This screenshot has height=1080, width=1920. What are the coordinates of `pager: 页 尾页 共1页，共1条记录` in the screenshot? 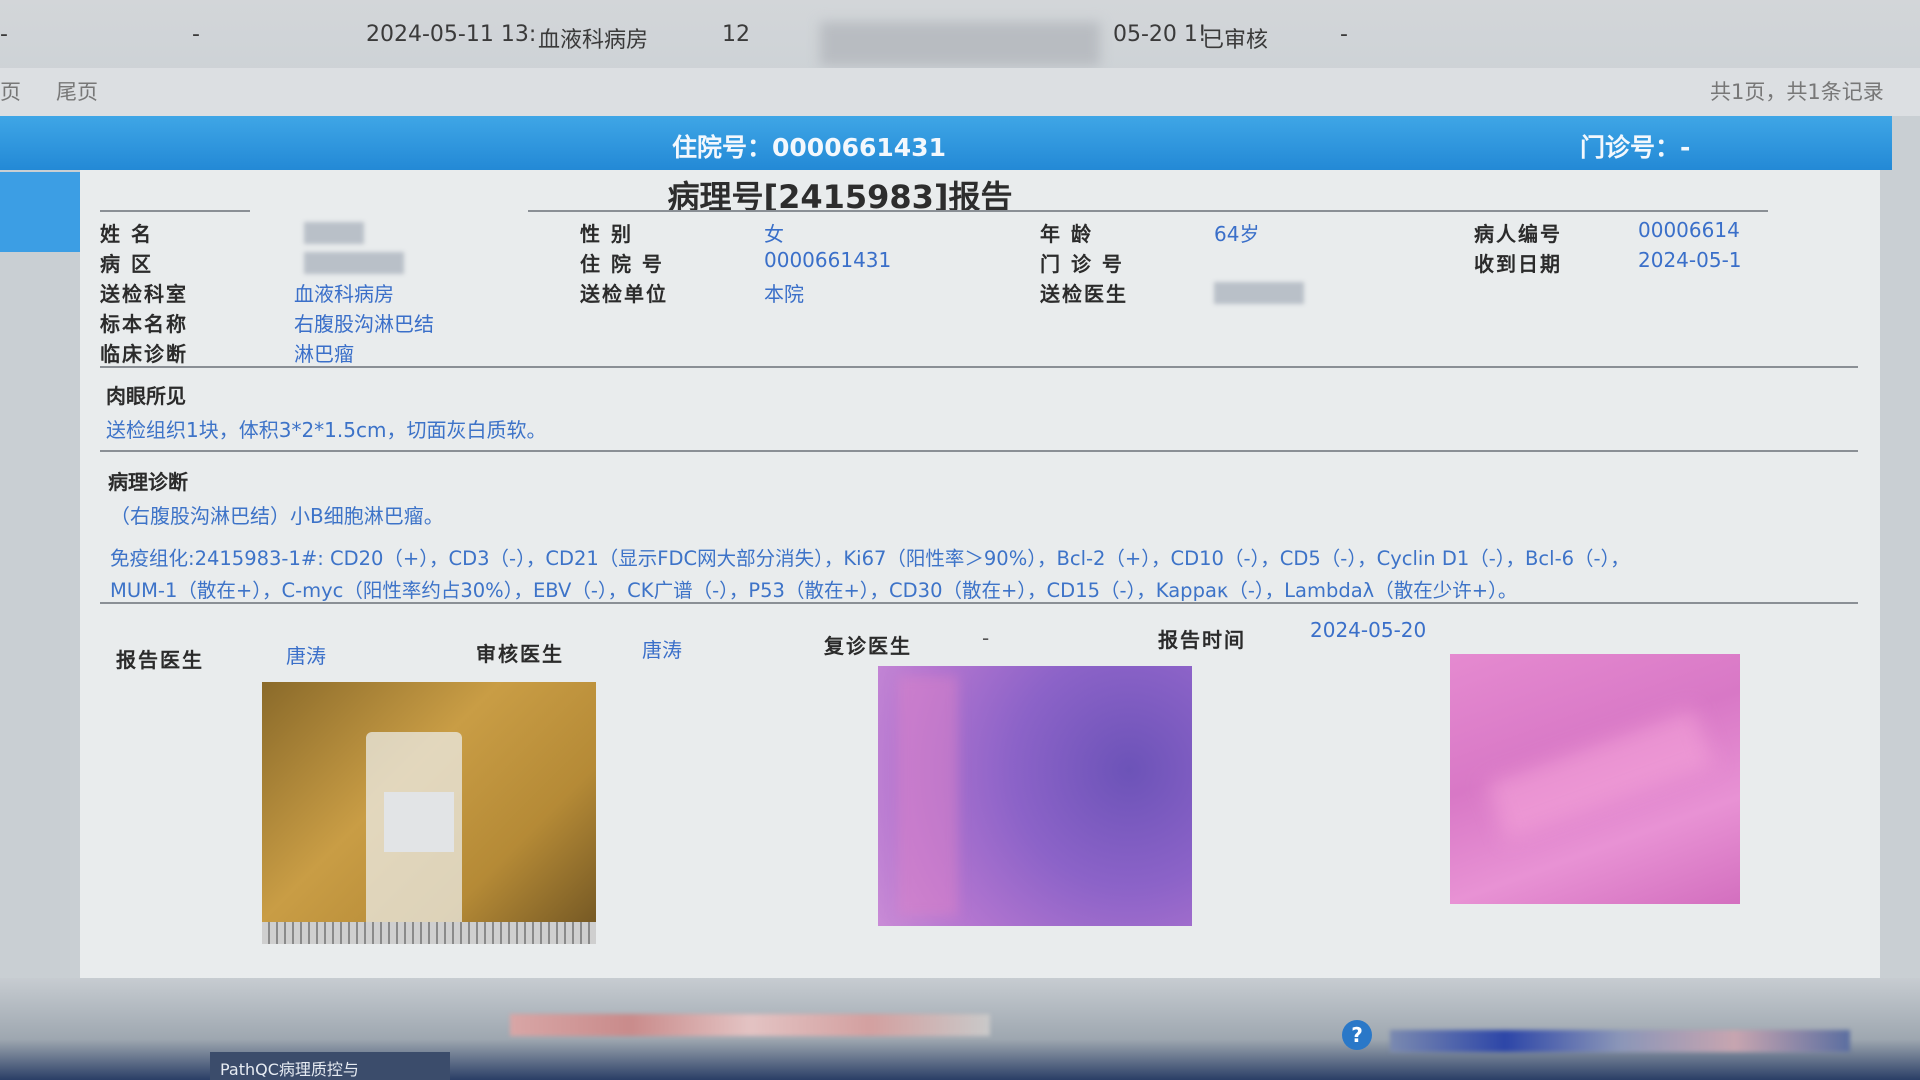 It's located at (960, 92).